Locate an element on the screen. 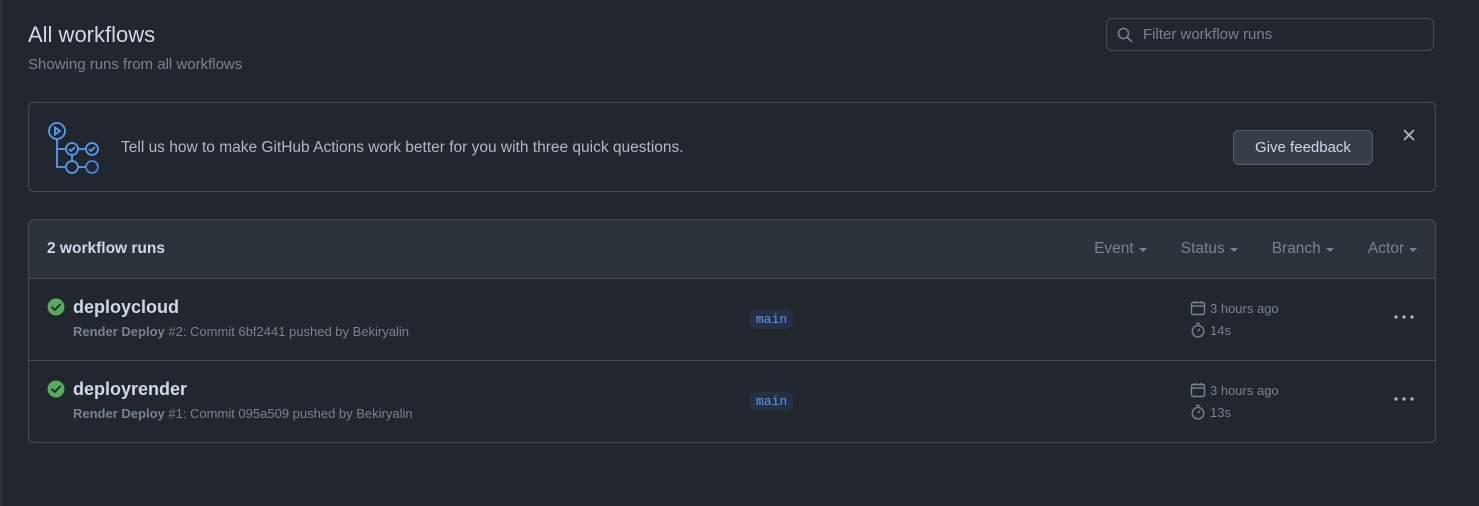 This screenshot has height=506, width=1479. filter-search-box is located at coordinates (1270, 34).